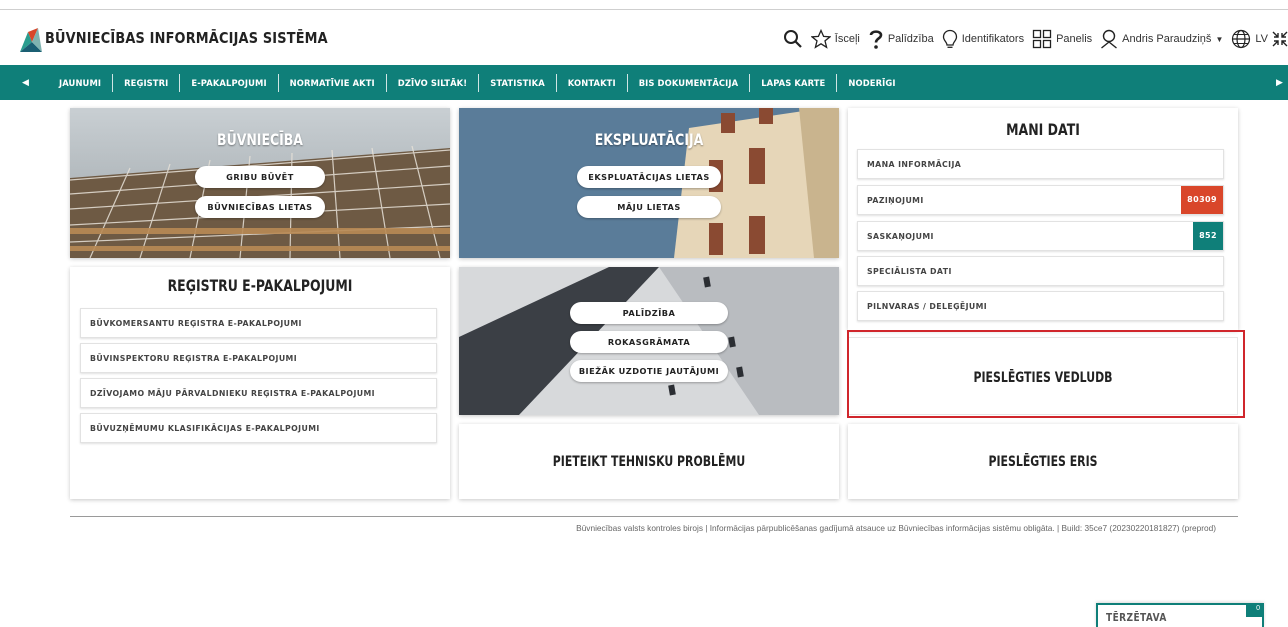 This screenshot has width=1288, height=627. What do you see at coordinates (1040, 306) in the screenshot?
I see `pilnvaras-delegejumi-link: PILNVARAS / DELEĢĒJUMI` at bounding box center [1040, 306].